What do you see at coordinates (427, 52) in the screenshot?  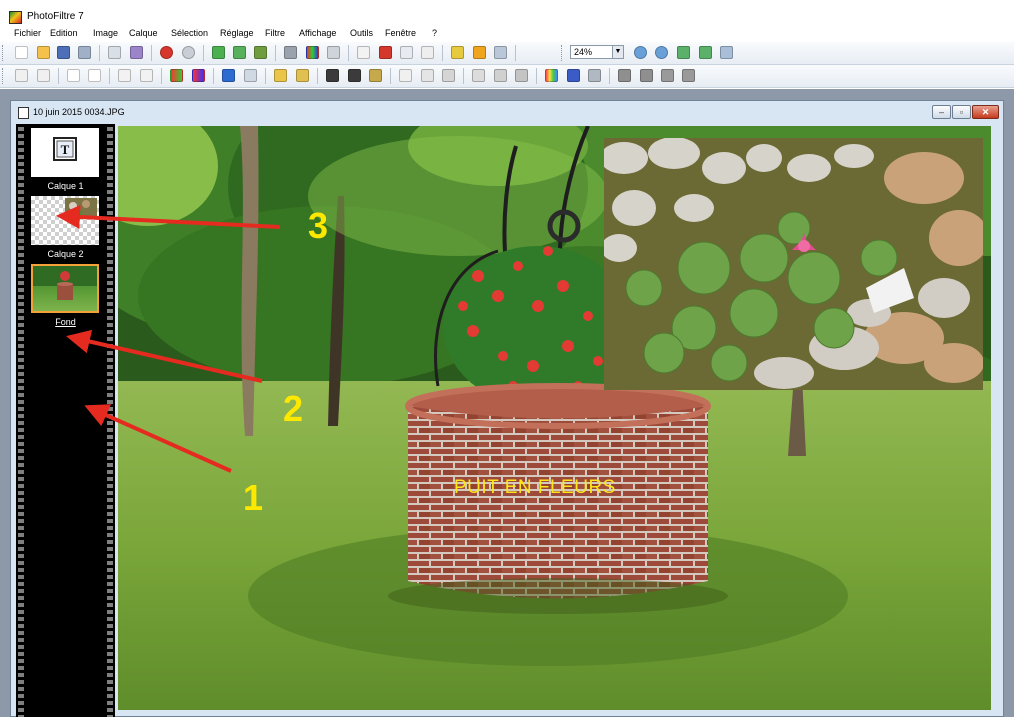 I see `text-tool-icon` at bounding box center [427, 52].